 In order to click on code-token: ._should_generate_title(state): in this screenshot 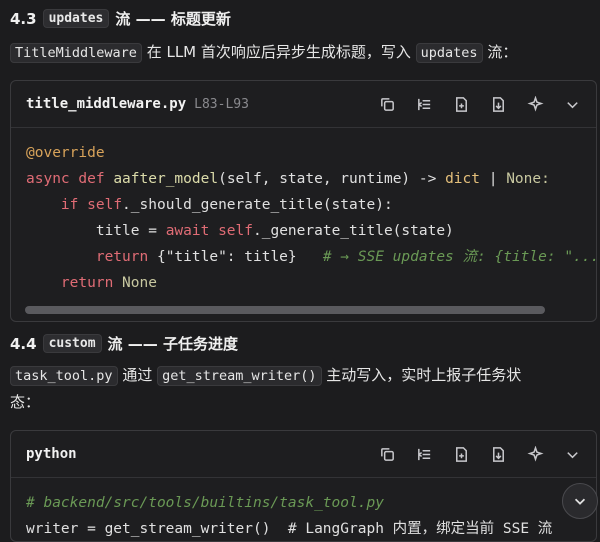, I will do `click(257, 205)`.